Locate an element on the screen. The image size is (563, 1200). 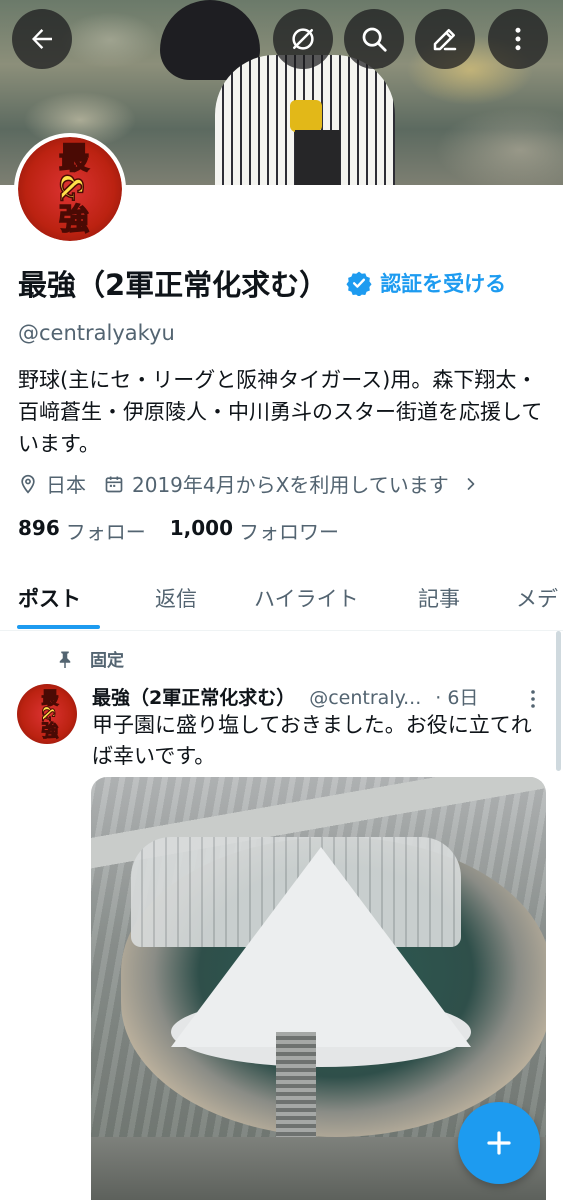
pin-icon is located at coordinates (65, 659).